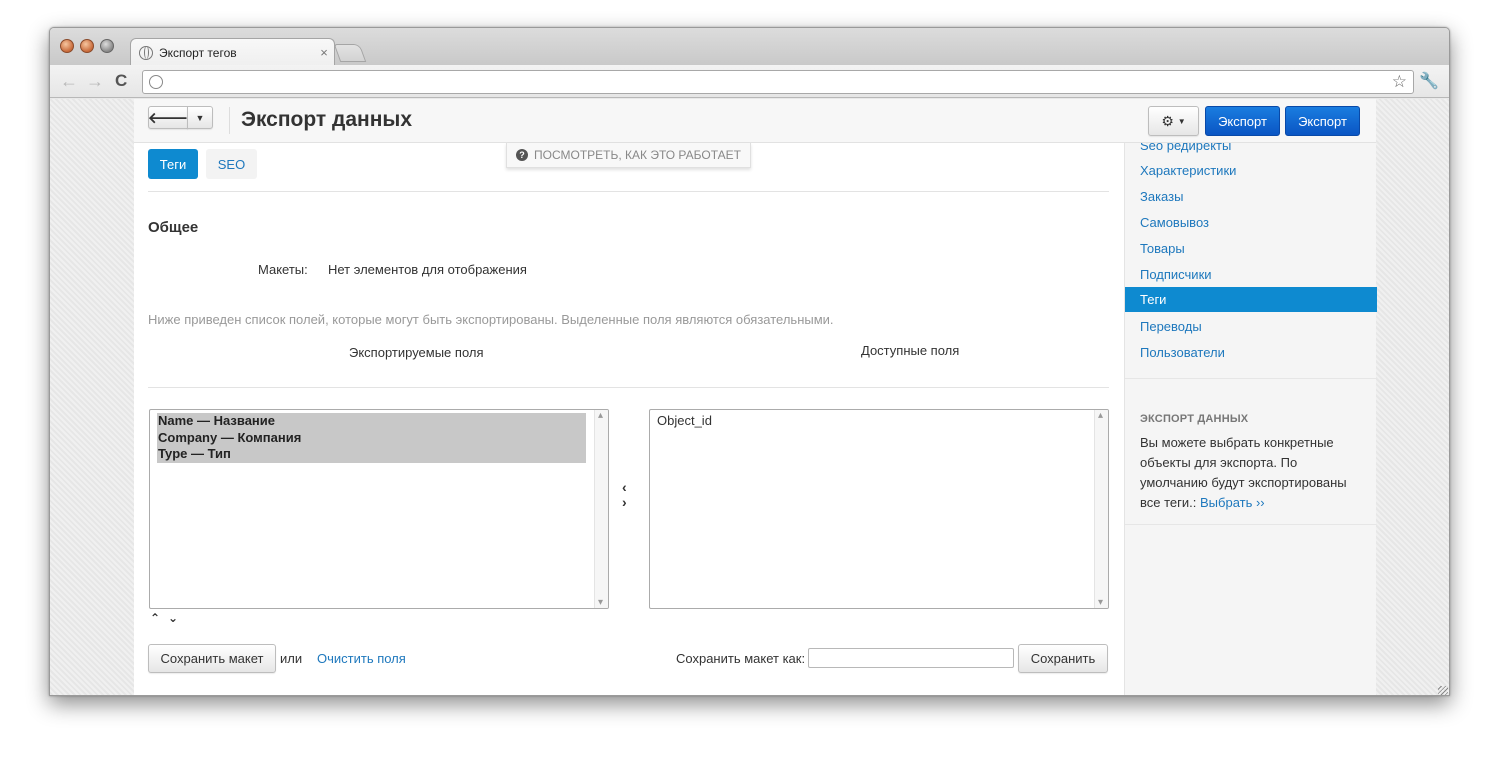 The width and height of the screenshot is (1499, 767). I want to click on gear-icon: ⚙, so click(1167, 120).